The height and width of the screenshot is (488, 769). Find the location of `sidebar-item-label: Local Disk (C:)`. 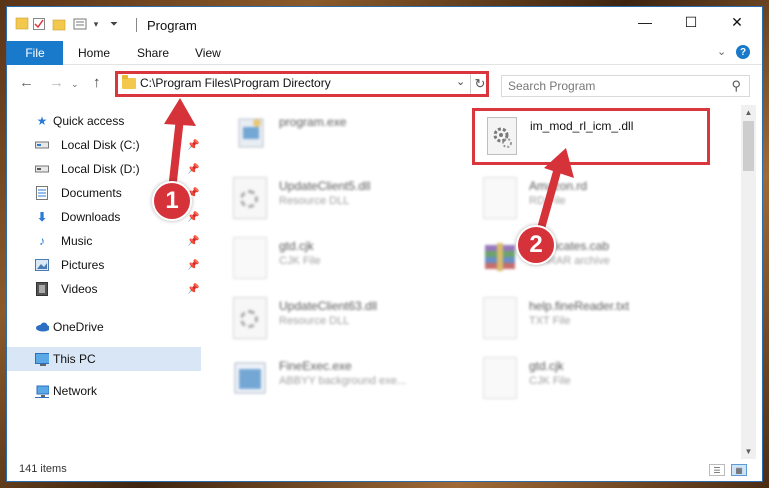

sidebar-item-label: Local Disk (C:) is located at coordinates (100, 145).